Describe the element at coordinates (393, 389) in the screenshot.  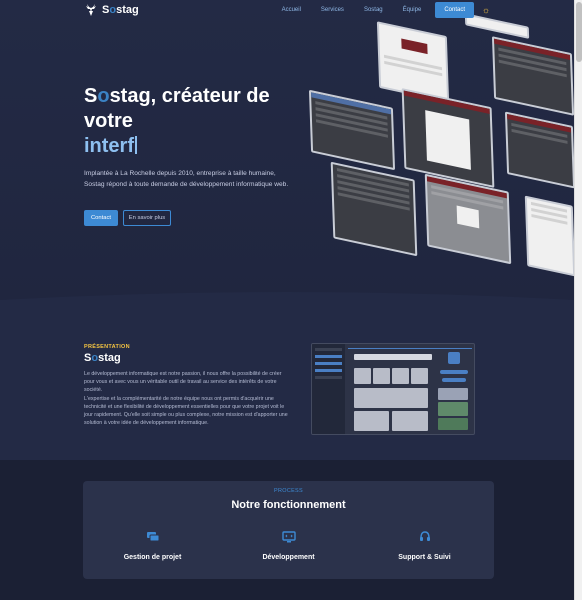
I see `app-preview-image` at that location.